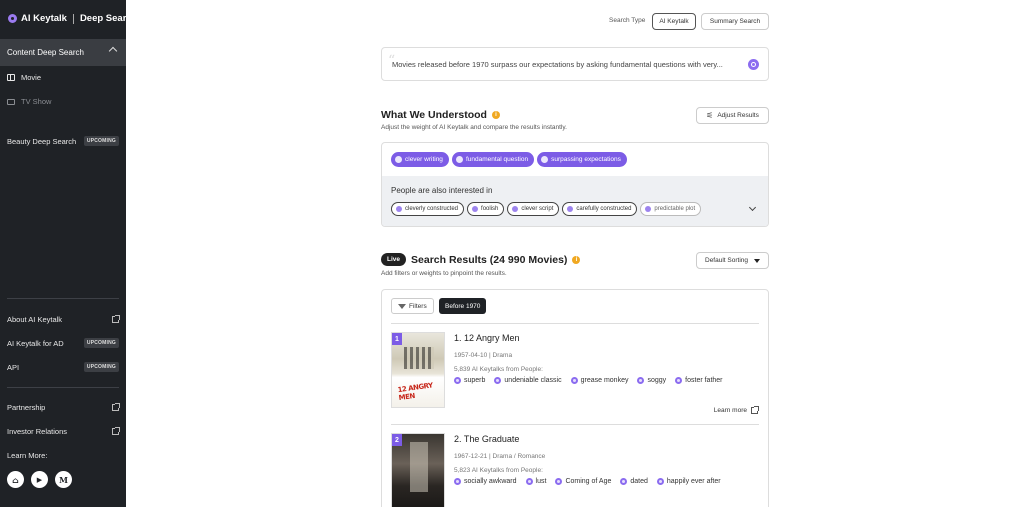  I want to click on movie-title: 1. 12 Angry Men, so click(487, 338).